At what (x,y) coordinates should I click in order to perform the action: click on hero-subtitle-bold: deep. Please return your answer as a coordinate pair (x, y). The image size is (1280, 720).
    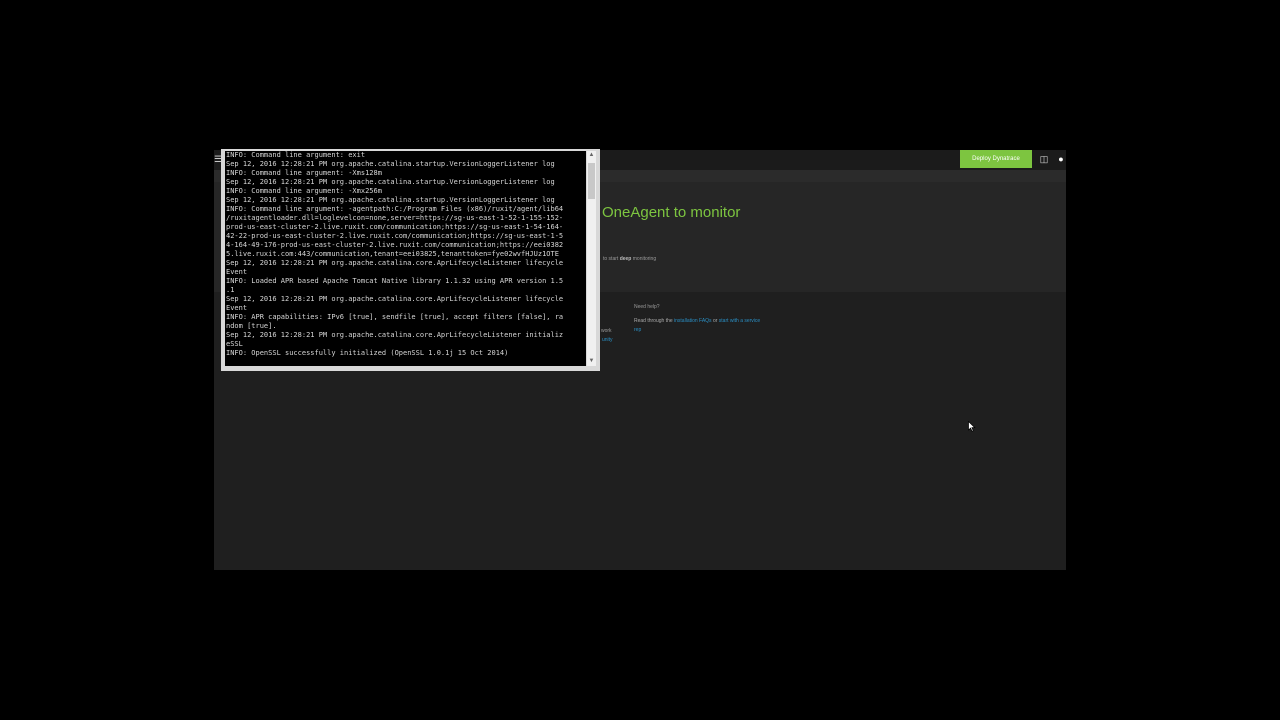
    Looking at the image, I should click on (625, 259).